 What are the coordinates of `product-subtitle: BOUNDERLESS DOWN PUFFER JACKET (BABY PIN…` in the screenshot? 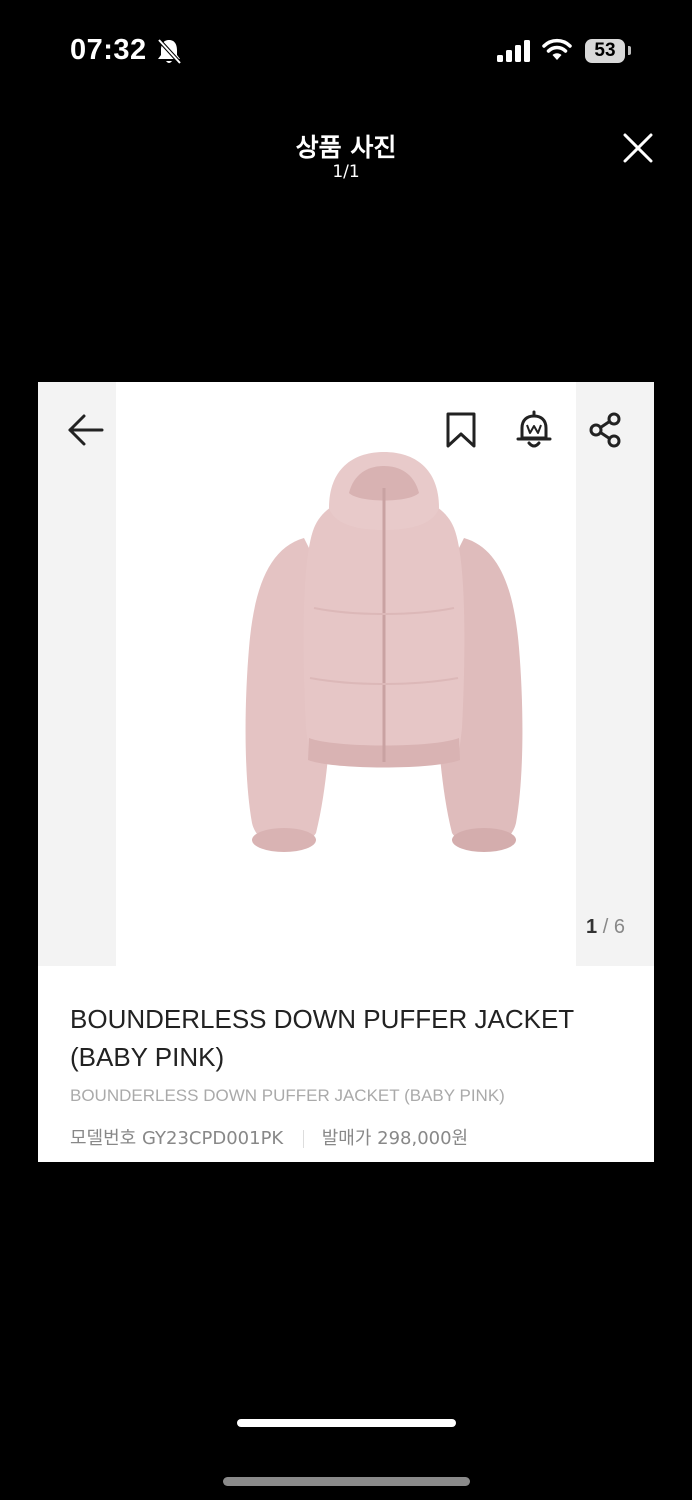 It's located at (287, 1095).